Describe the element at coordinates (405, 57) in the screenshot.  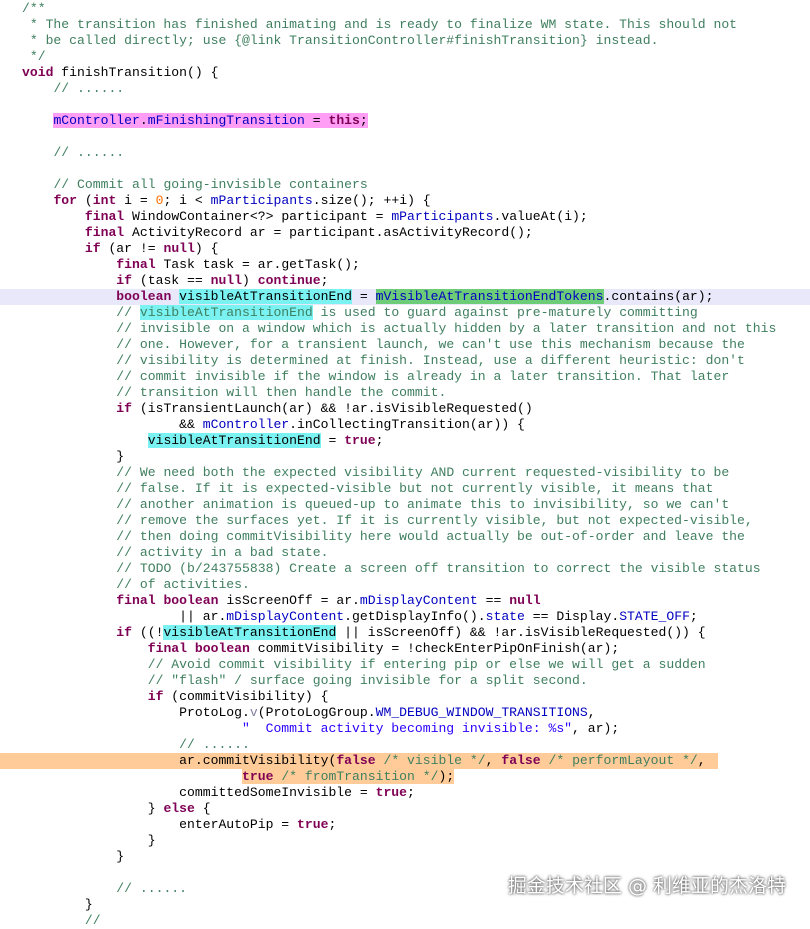
I see `code-line: */` at that location.